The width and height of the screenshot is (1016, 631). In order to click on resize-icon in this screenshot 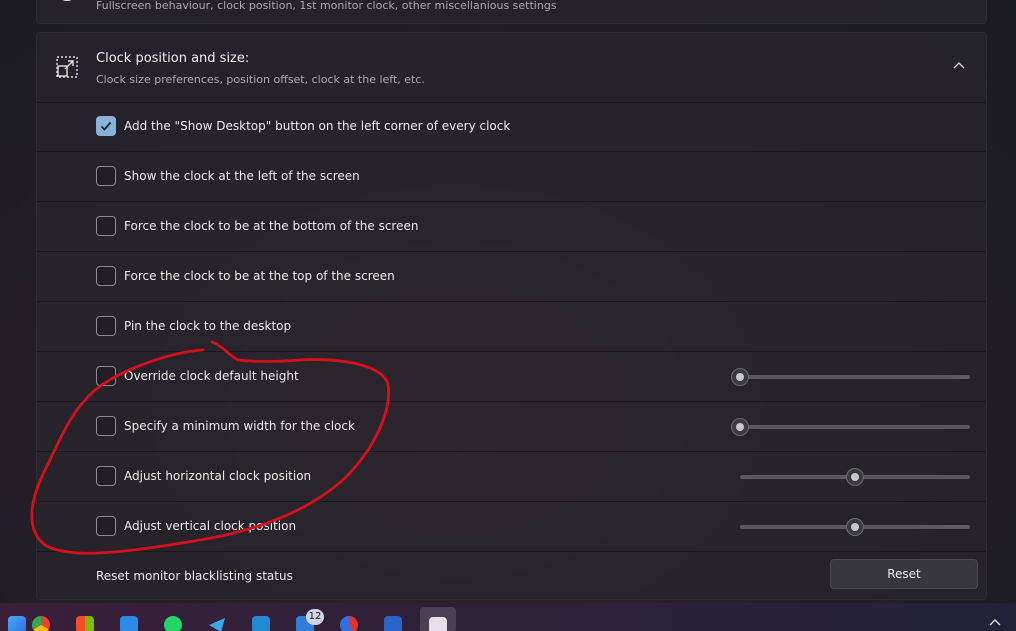, I will do `click(67, 67)`.